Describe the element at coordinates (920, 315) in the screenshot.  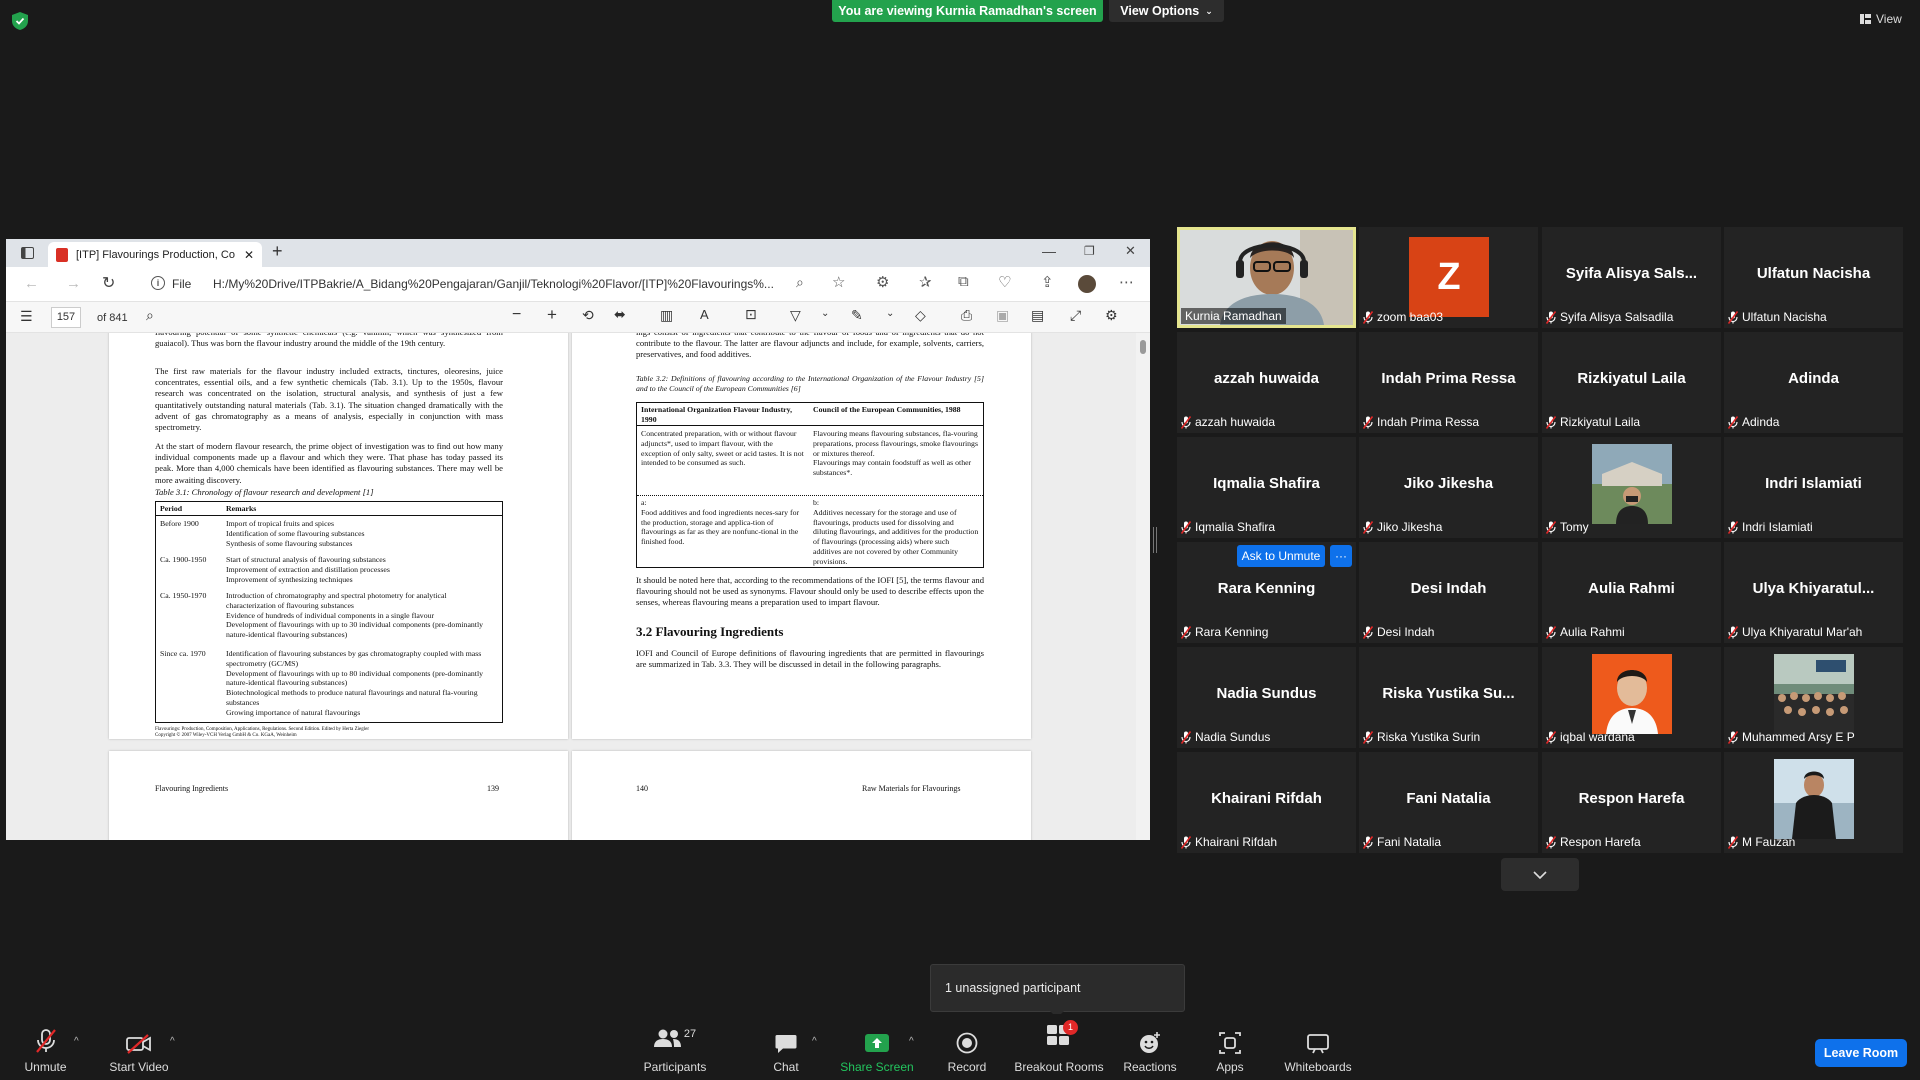
I see `eraser-icon: ◇` at that location.